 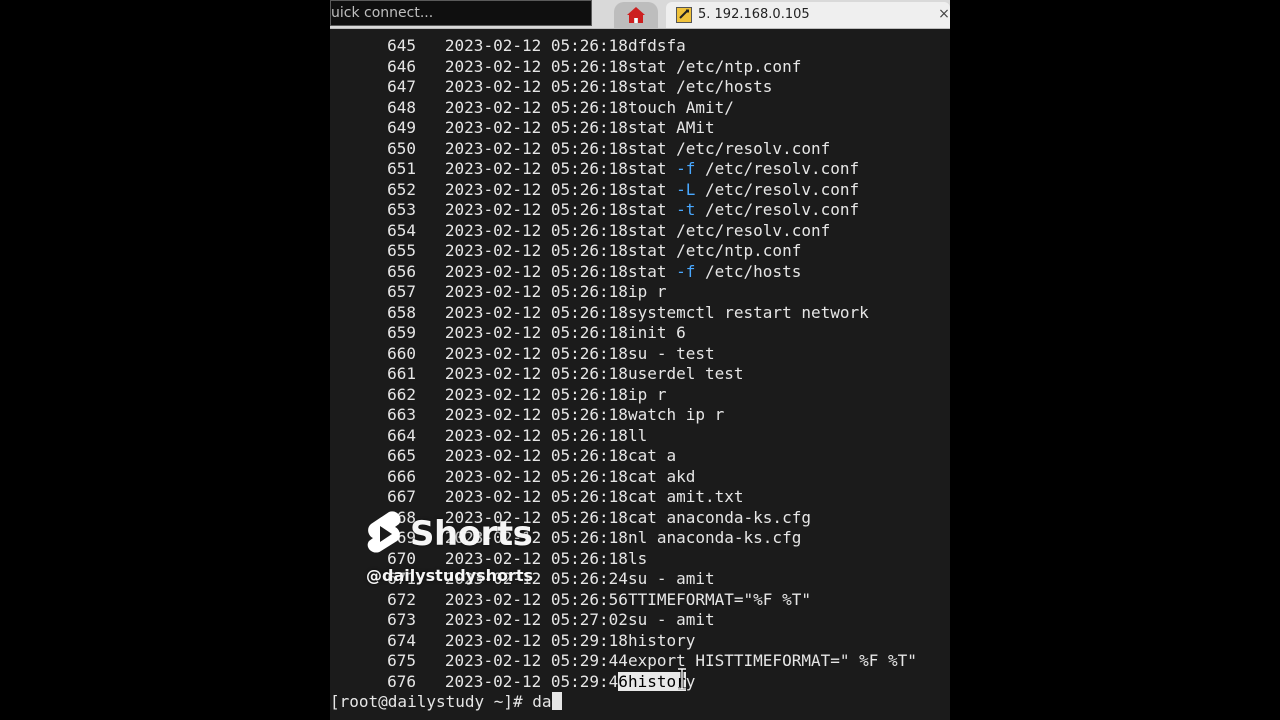 What do you see at coordinates (748, 312) in the screenshot?
I see `history-command: systemctl restart network` at bounding box center [748, 312].